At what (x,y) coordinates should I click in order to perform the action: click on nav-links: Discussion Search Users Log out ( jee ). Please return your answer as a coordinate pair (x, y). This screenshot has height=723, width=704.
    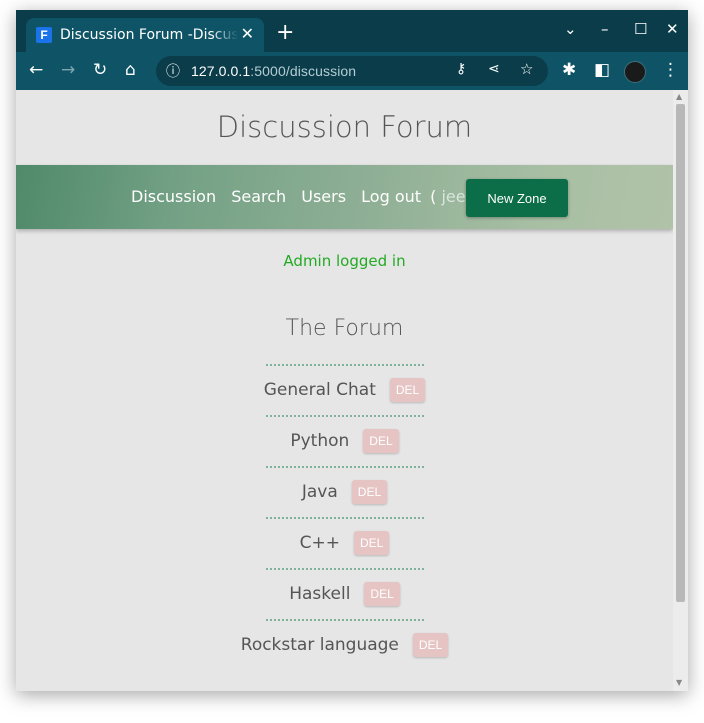
    Looking at the image, I should click on (304, 196).